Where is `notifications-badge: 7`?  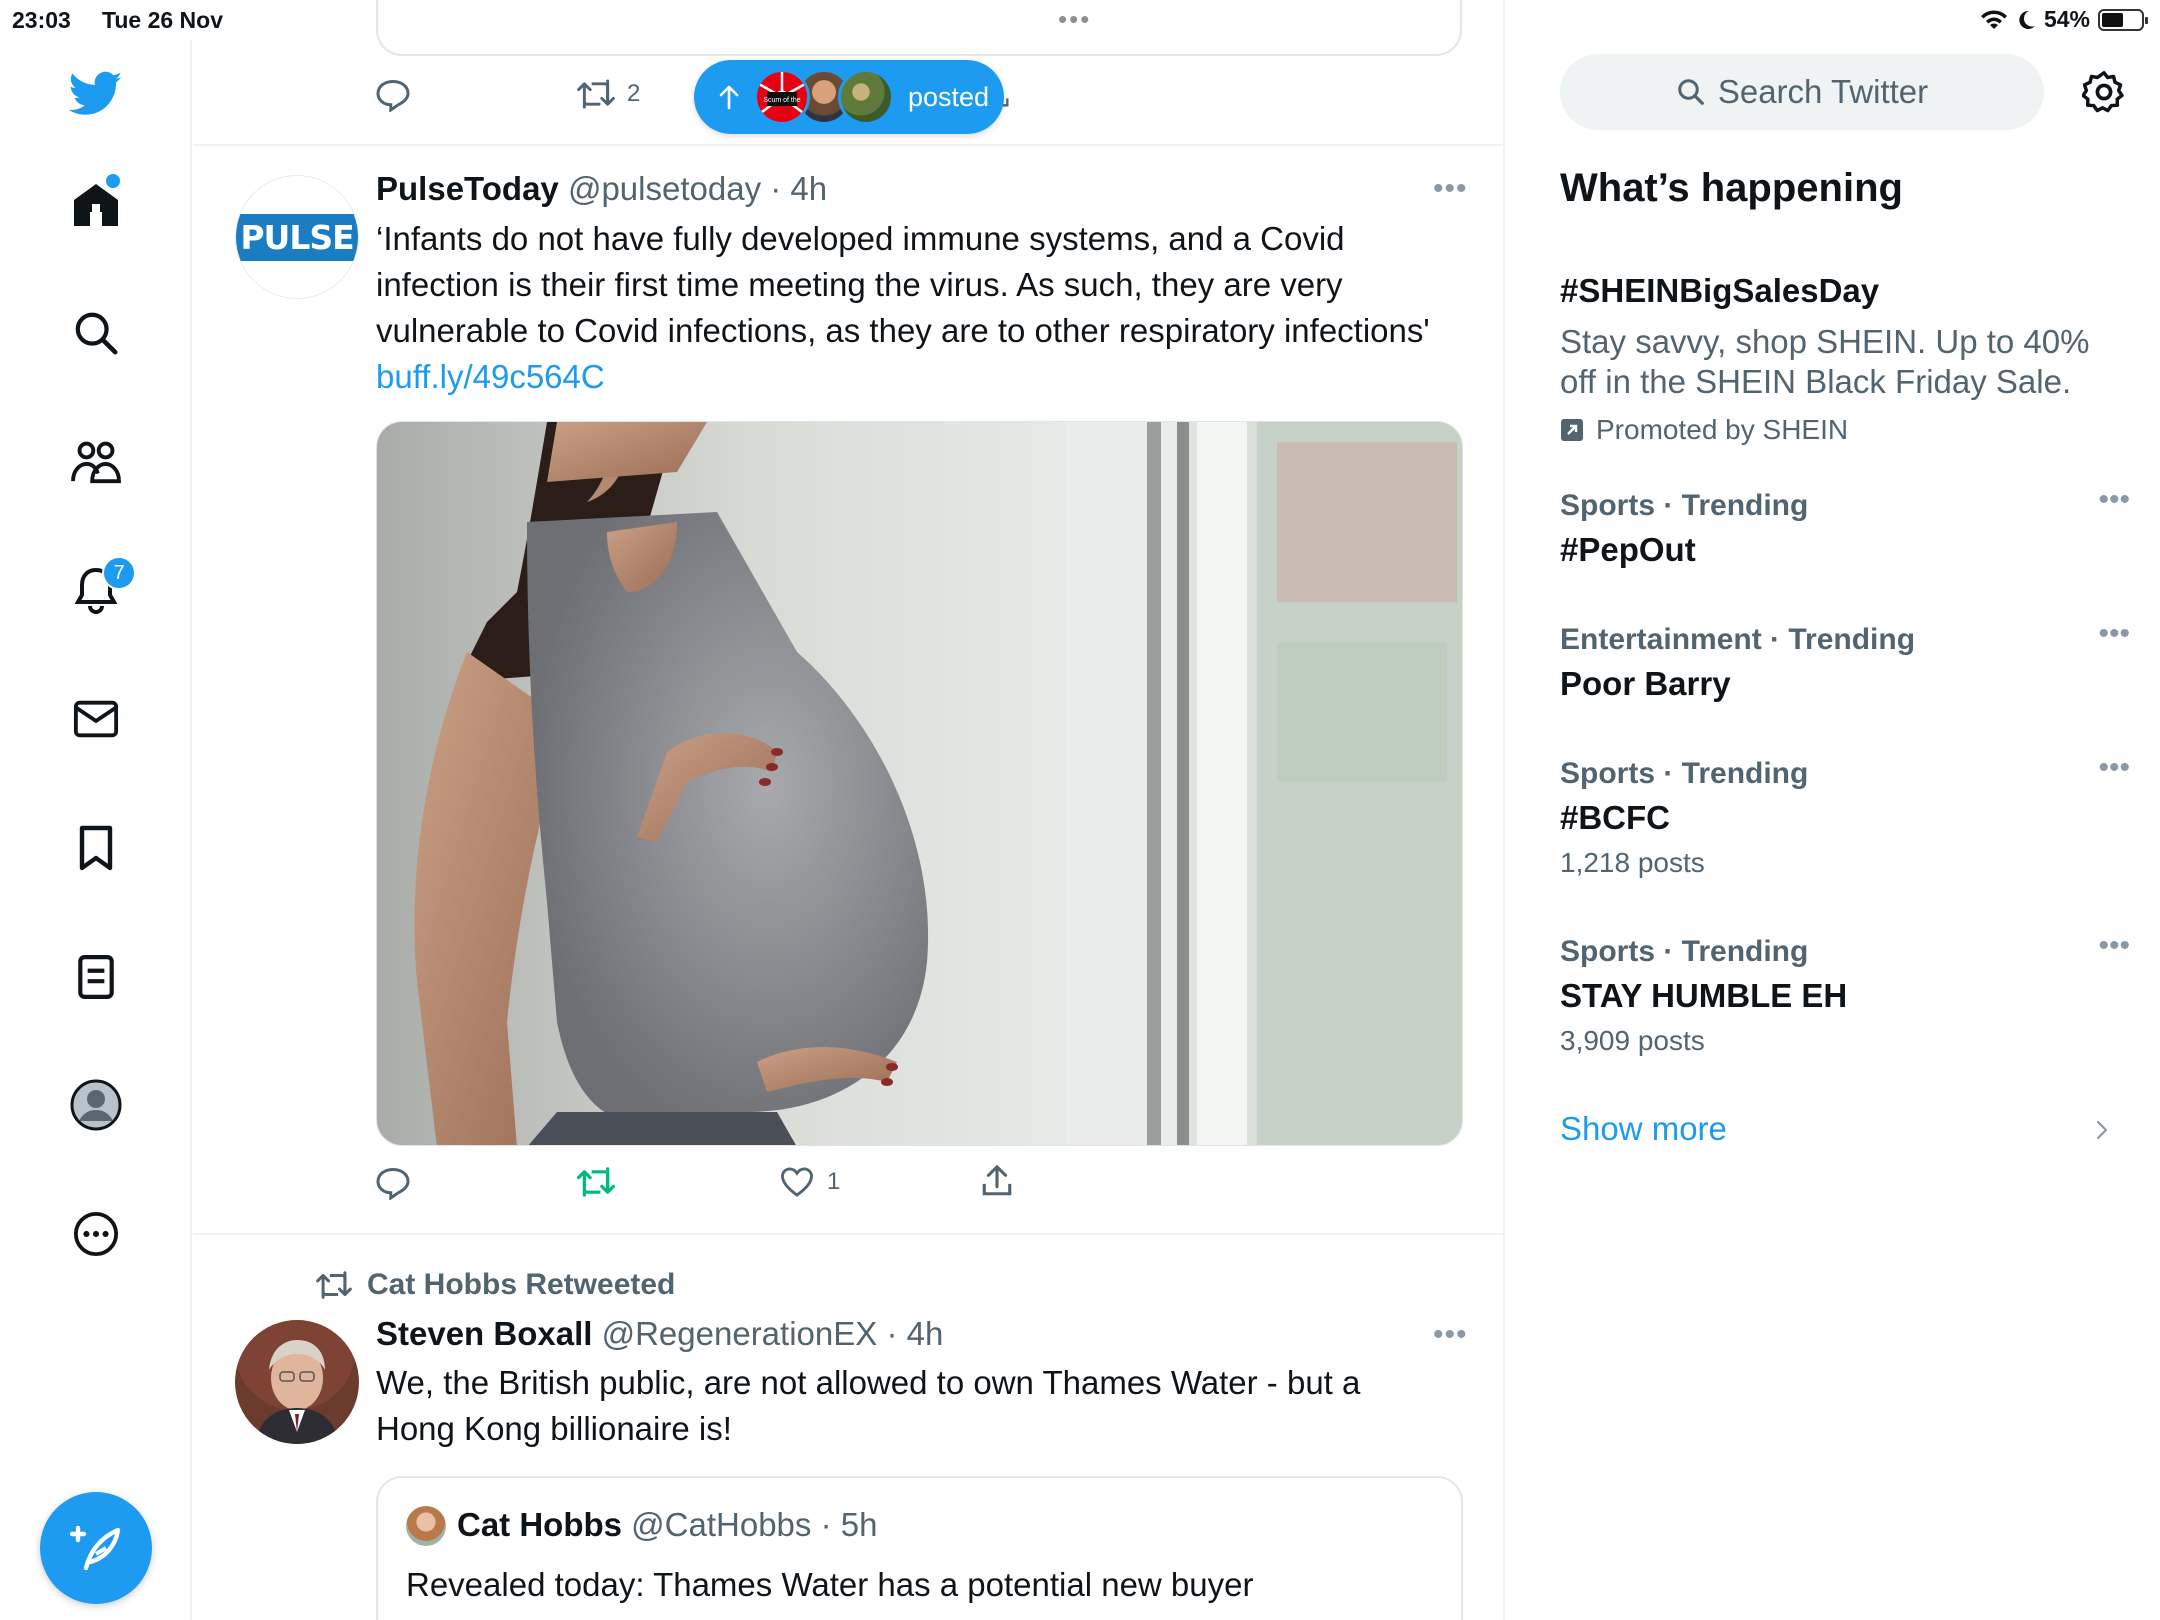 notifications-badge: 7 is located at coordinates (119, 573).